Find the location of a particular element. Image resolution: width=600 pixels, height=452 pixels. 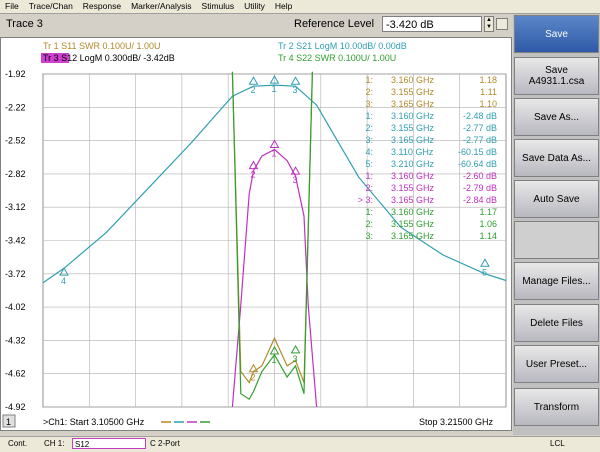

status-cont: Cont. is located at coordinates (18, 443).